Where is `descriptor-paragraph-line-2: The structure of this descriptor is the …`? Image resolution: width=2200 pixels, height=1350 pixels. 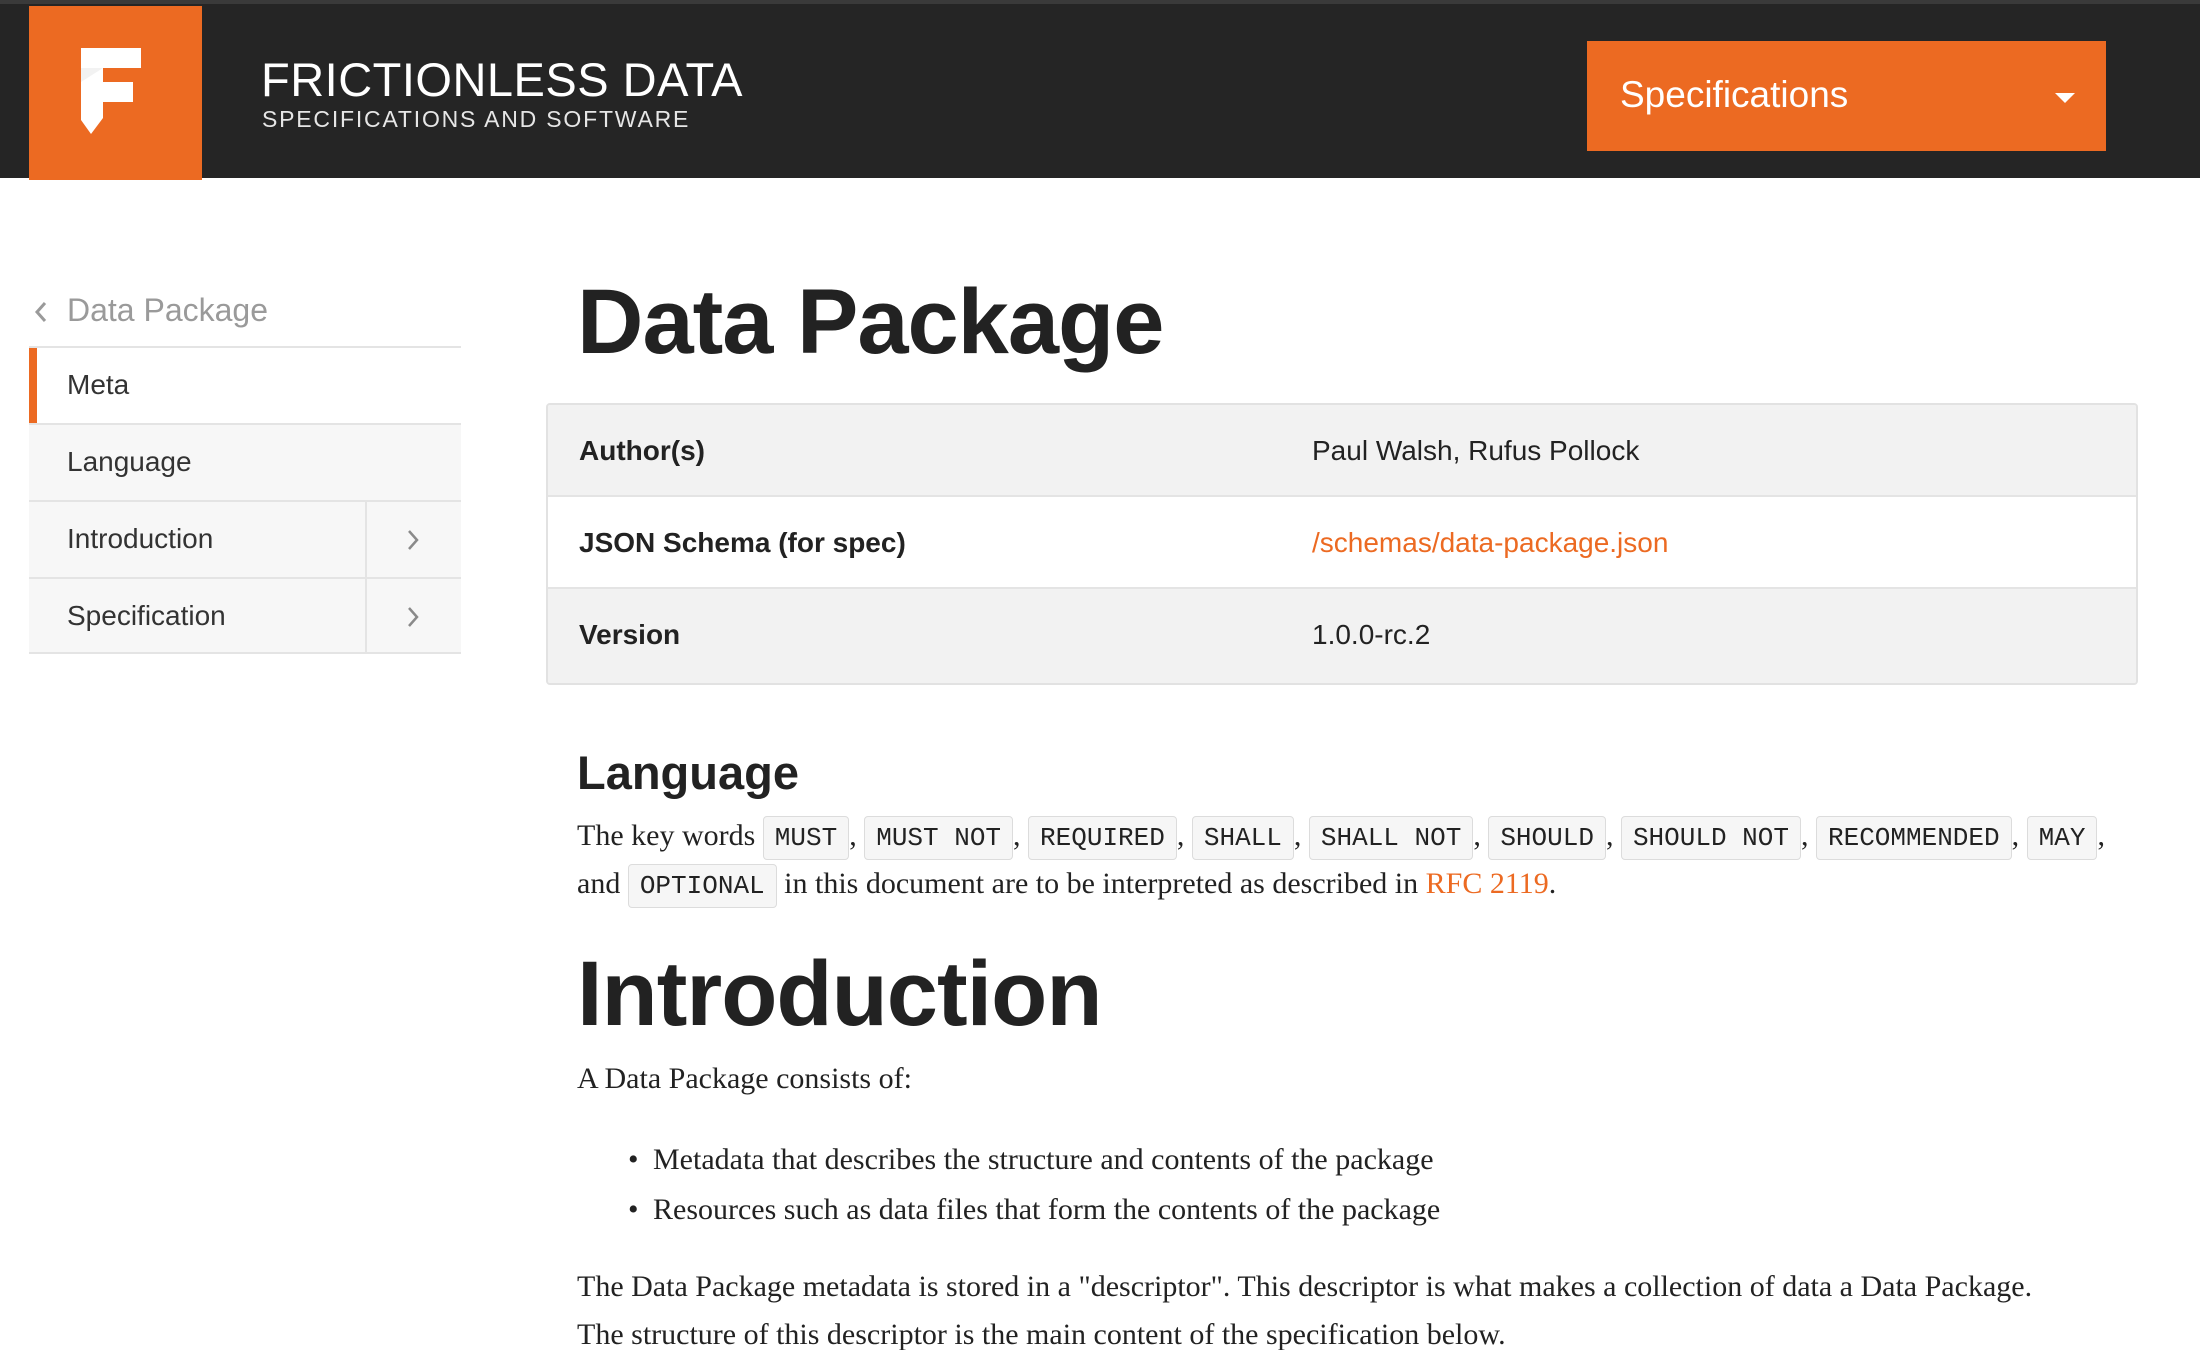
descriptor-paragraph-line-2: The structure of this descriptor is the … is located at coordinates (1041, 1334).